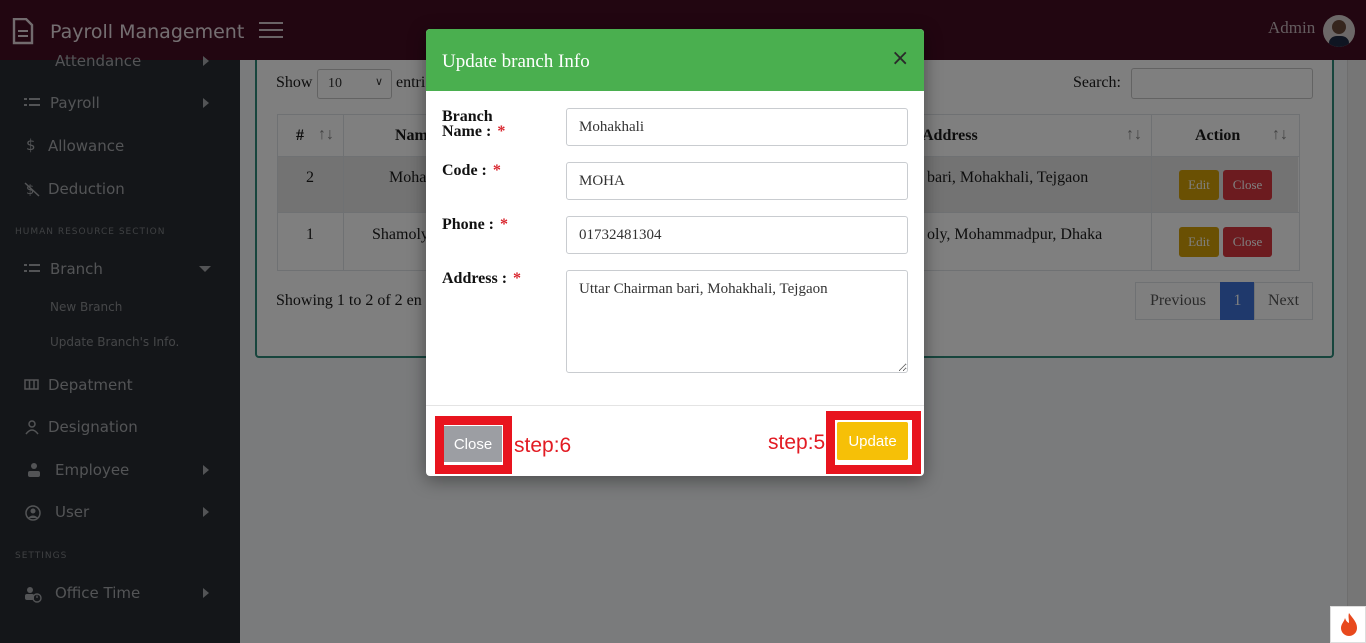  I want to click on update-button: Update, so click(872, 441).